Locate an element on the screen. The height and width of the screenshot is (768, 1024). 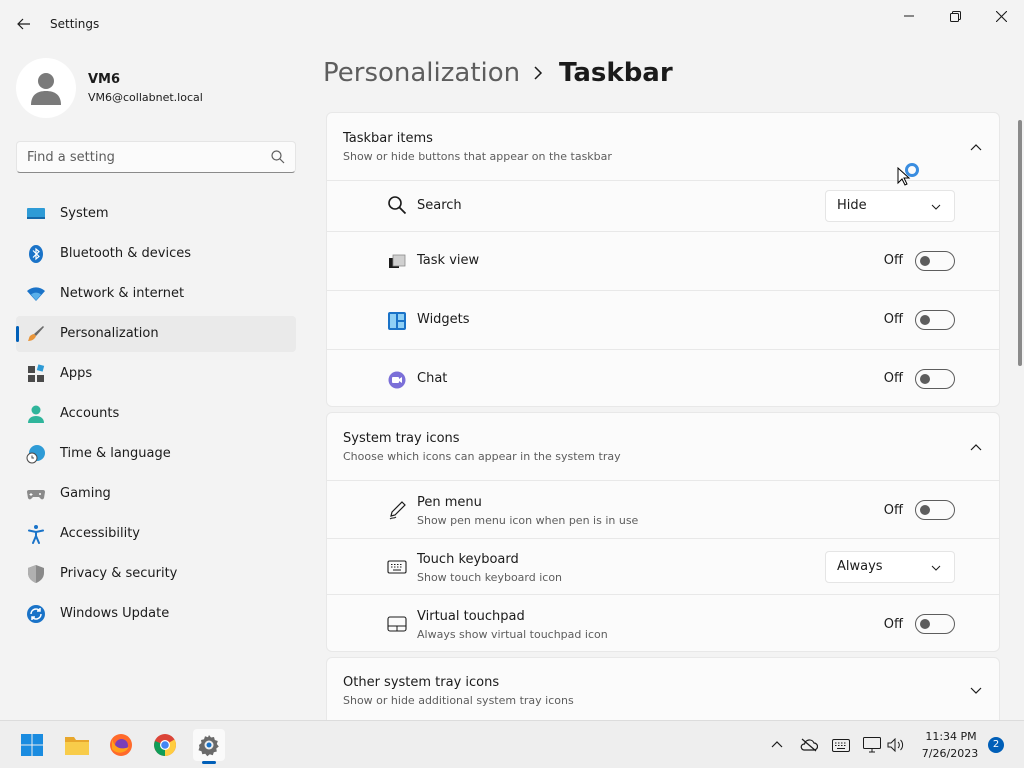
sidebar-item-personalization: Personalization is located at coordinates (156, 334).